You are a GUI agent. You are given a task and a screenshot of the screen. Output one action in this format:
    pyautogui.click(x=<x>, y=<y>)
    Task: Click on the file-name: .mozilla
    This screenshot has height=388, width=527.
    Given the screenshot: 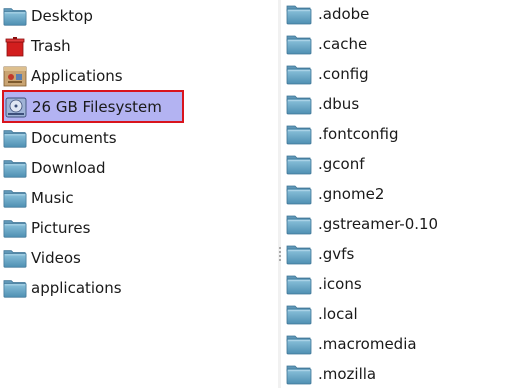 What is the action you would take?
    pyautogui.click(x=347, y=374)
    